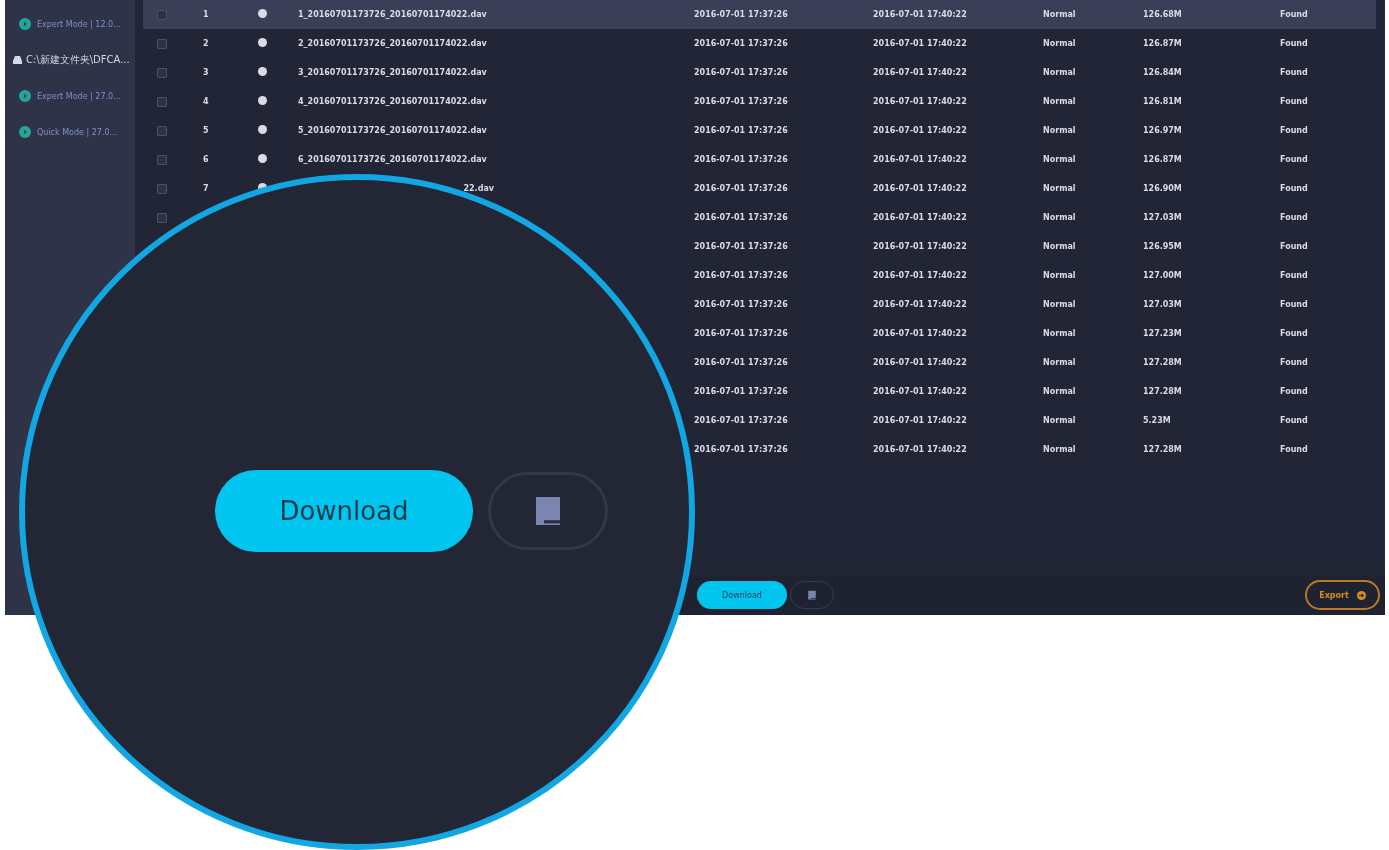 The image size is (1389, 850). Describe the element at coordinates (206, 43) in the screenshot. I see `row-number: 2` at that location.